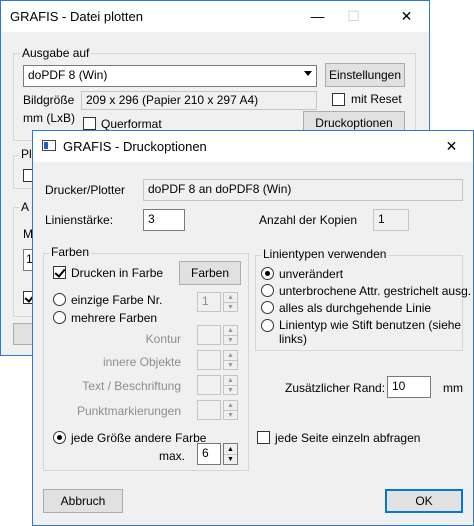  What do you see at coordinates (311, 274) in the screenshot?
I see `unchanged-radio-label: unverändert` at bounding box center [311, 274].